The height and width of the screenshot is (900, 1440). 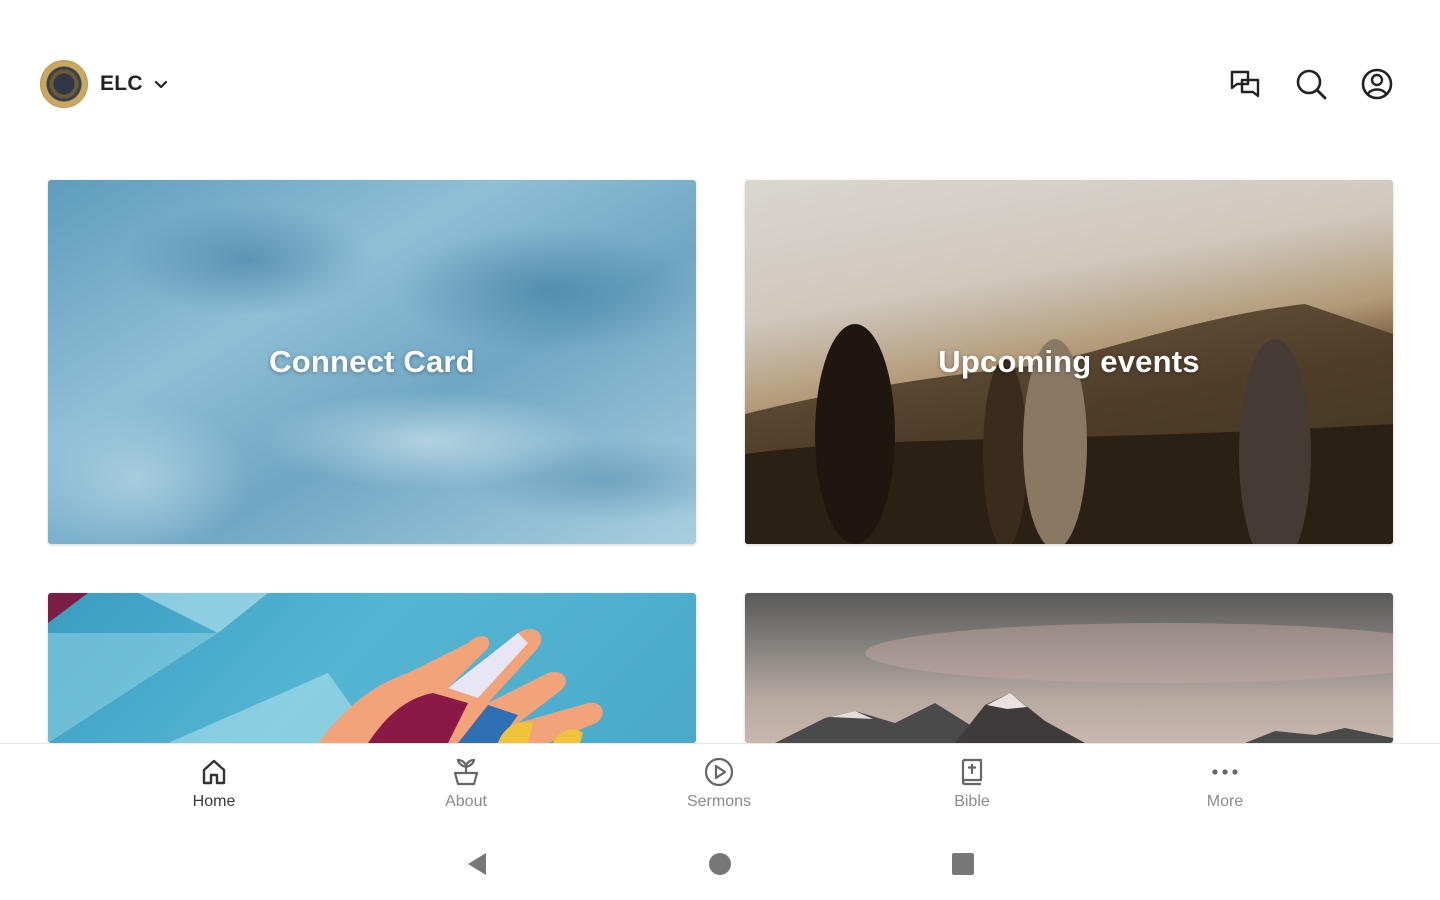 I want to click on nav-label: Home, so click(x=214, y=801).